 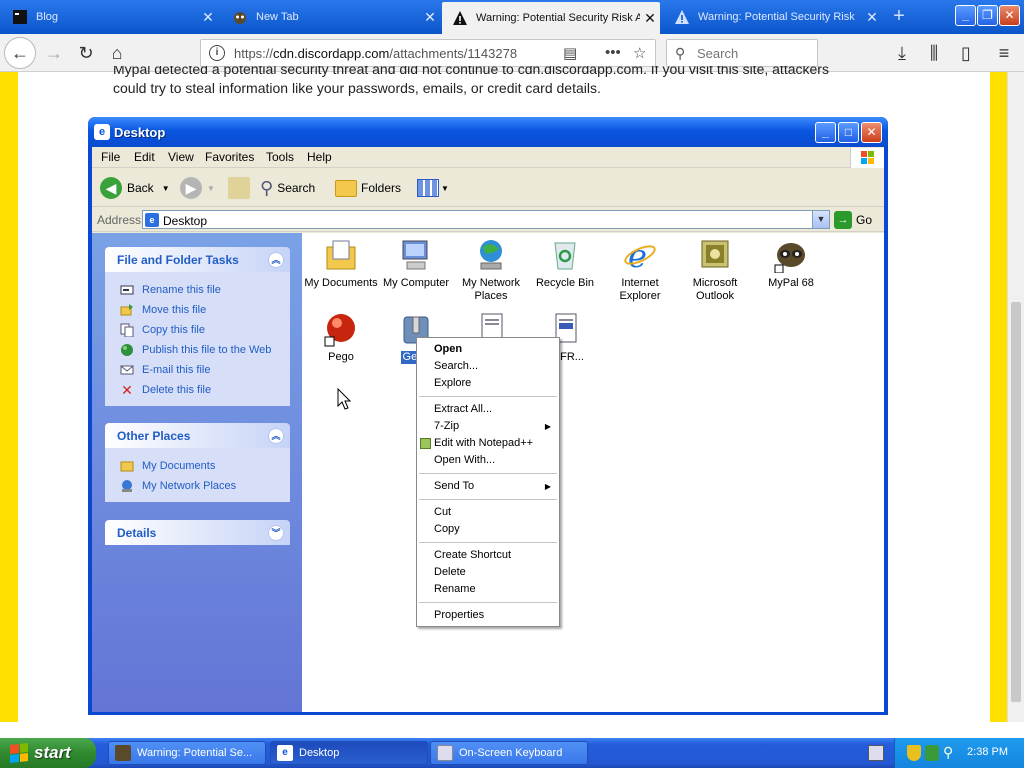 What do you see at coordinates (715, 270) in the screenshot?
I see `desktop-item-outlook: Microsoft Outlook` at bounding box center [715, 270].